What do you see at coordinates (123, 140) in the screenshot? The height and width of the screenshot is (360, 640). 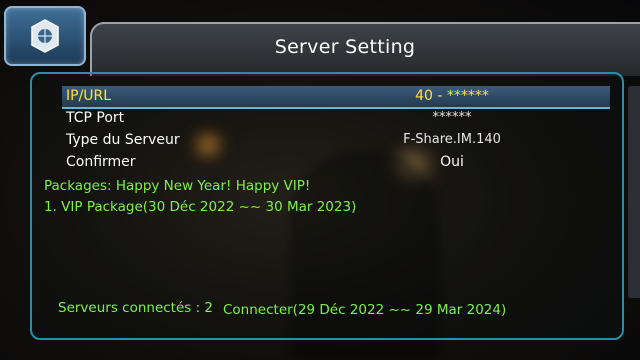 I see `setting-label: Type du Serveur` at bounding box center [123, 140].